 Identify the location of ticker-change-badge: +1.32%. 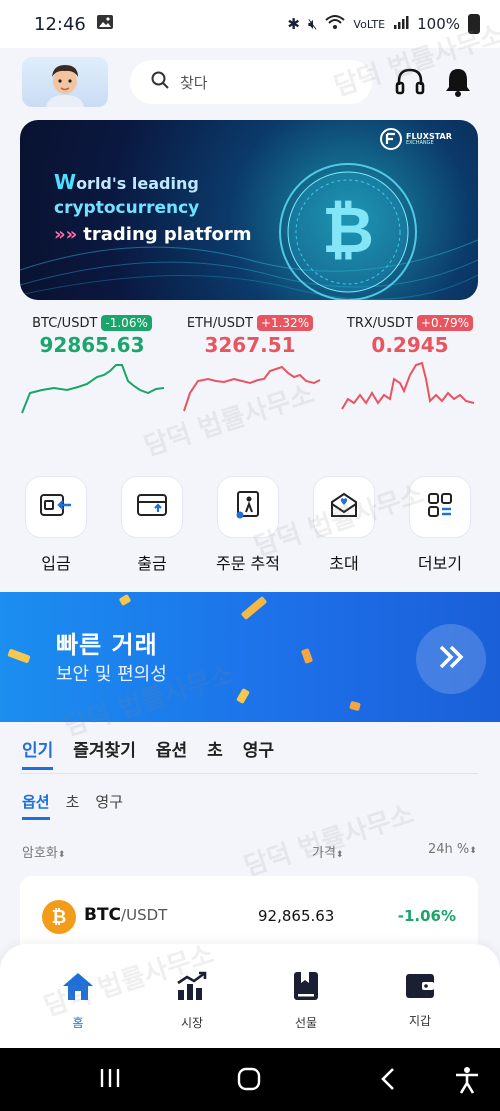
(285, 323).